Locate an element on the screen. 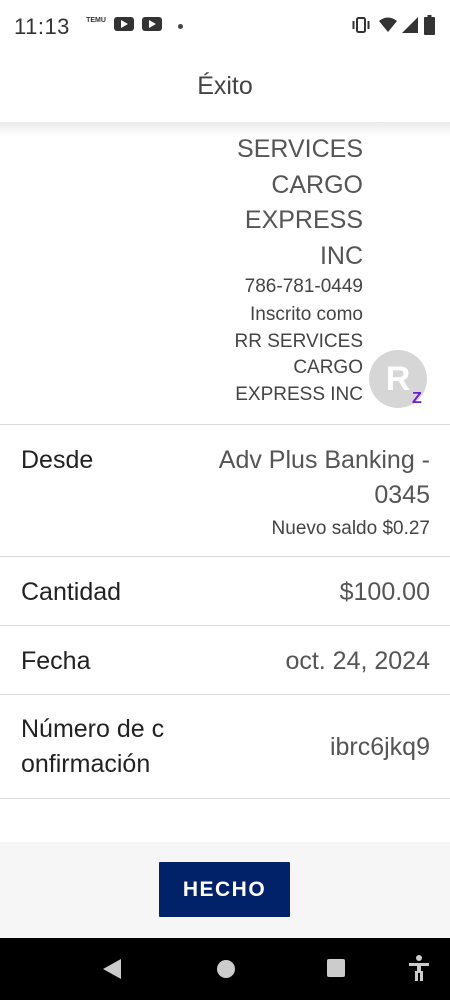 This screenshot has height=1000, width=450. confirmation-label-line: onfirmación is located at coordinates (86, 764).